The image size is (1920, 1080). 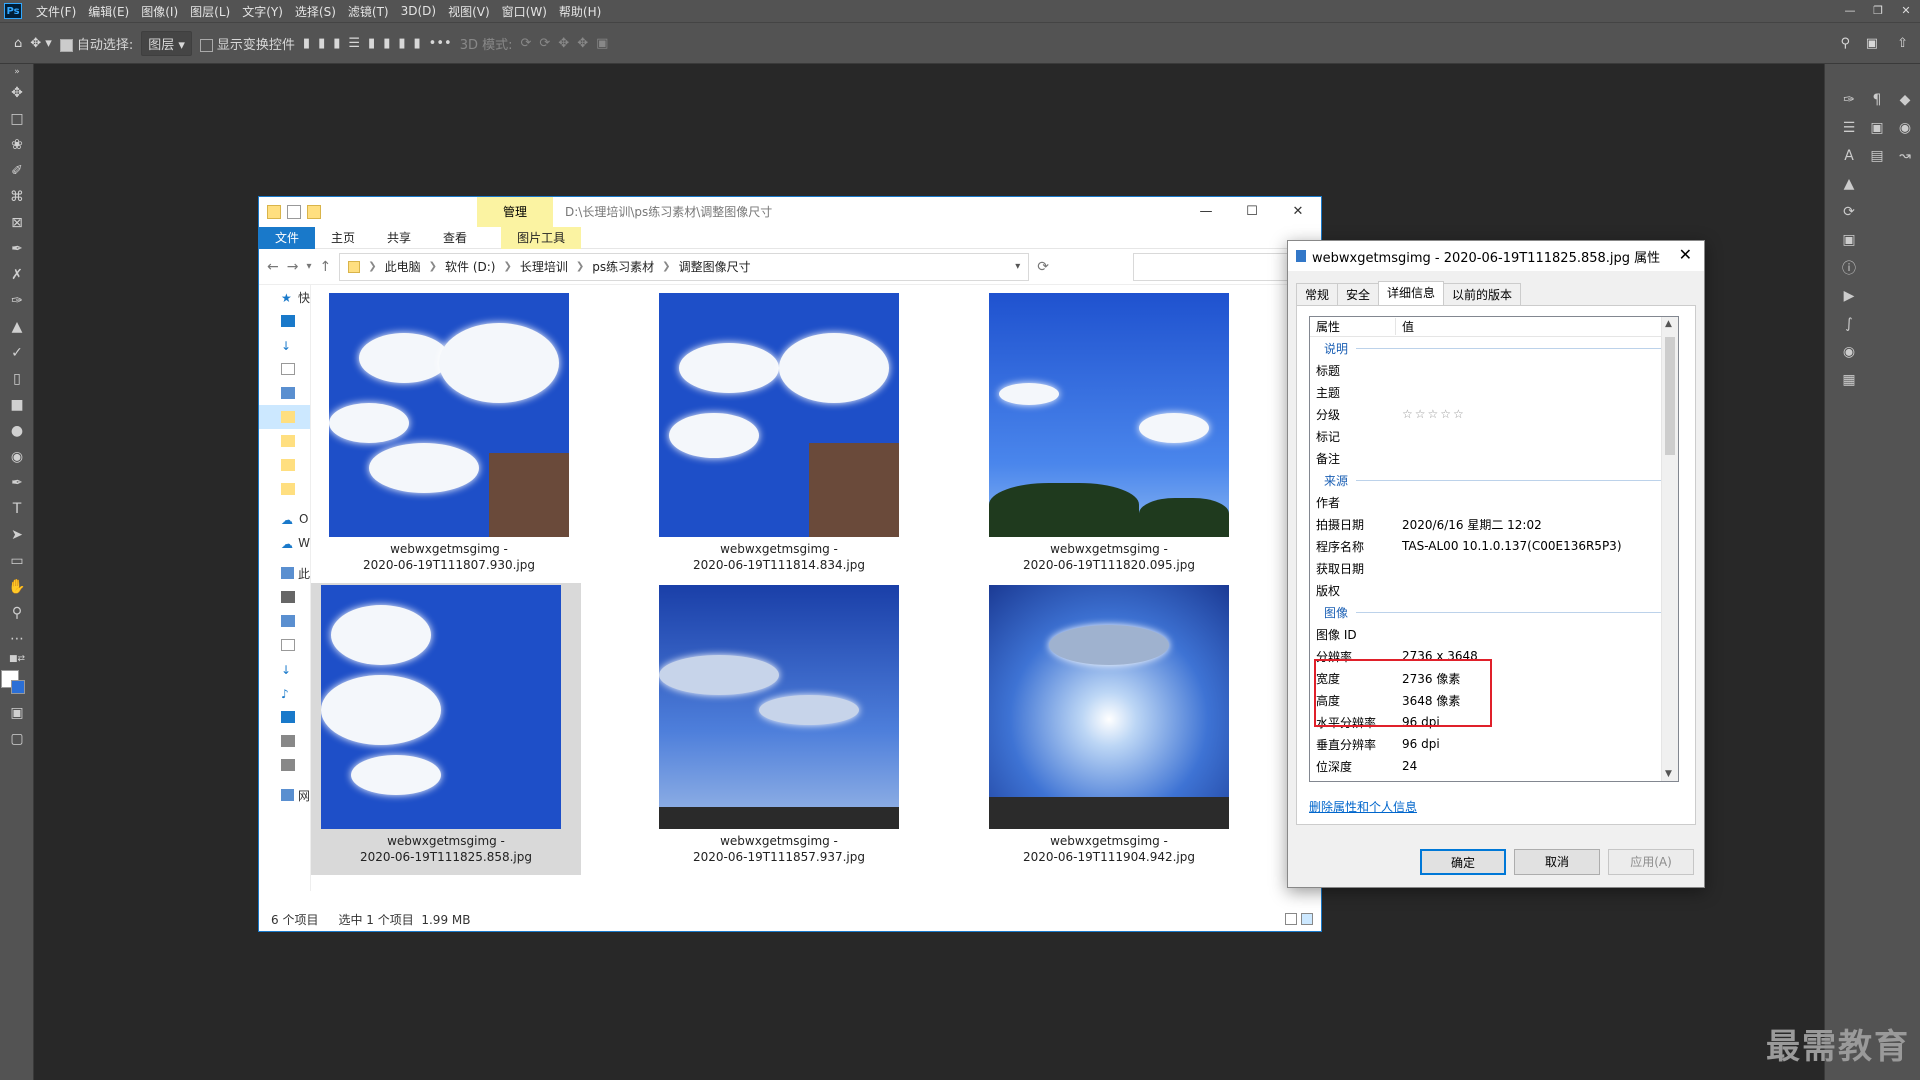 I want to click on maximize-icon: ☐, so click(x=1252, y=212).